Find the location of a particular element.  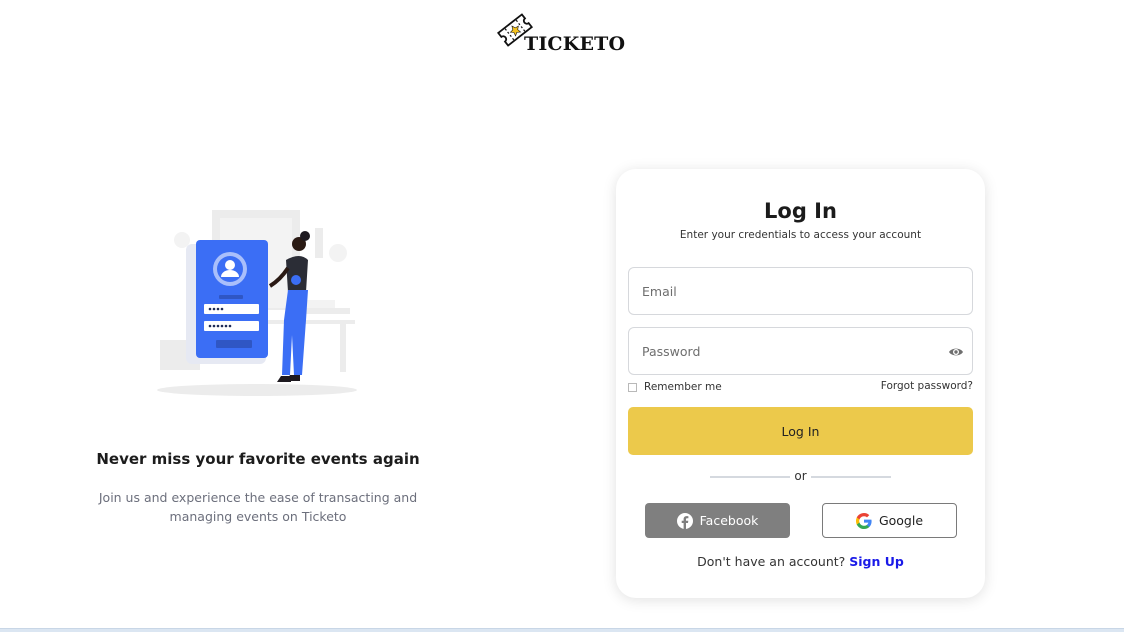

eye-icon is located at coordinates (956, 352).